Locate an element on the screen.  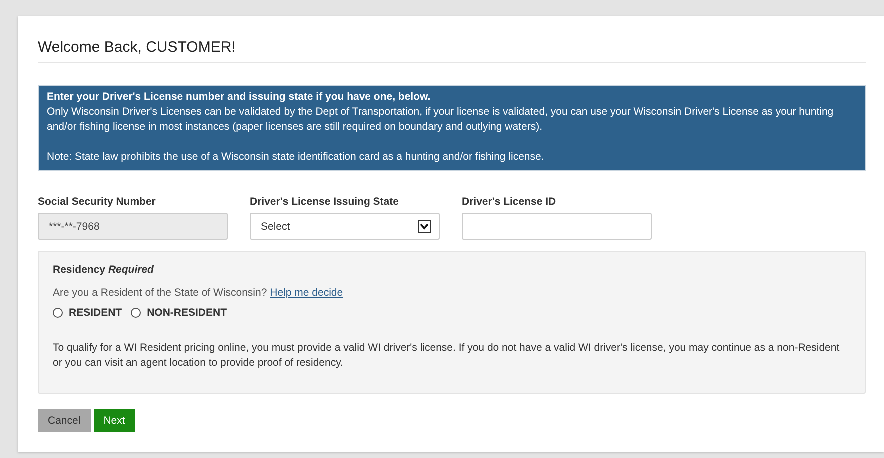
residency-question: Are you a Resident of the State of Wisconsin? is located at coordinates (160, 293).